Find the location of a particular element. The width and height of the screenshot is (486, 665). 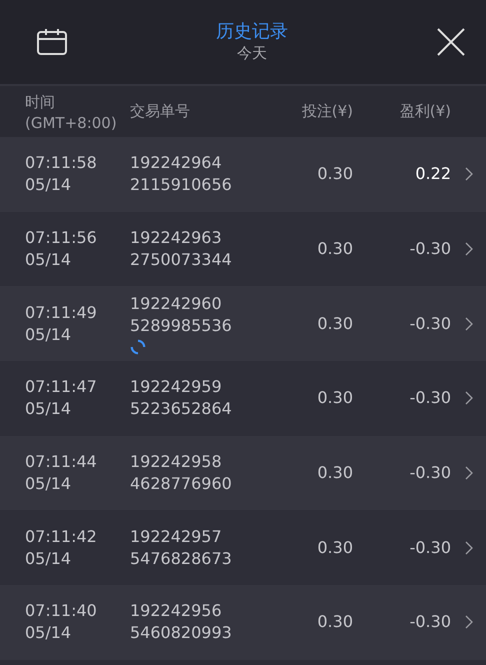

order-number: 192242959 5223652864 is located at coordinates (181, 398).